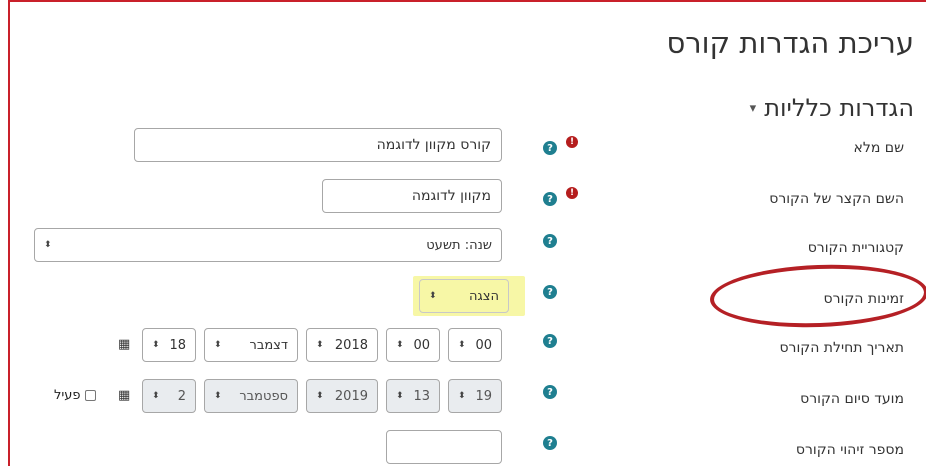 This screenshot has width=926, height=470. Describe the element at coordinates (90, 395) in the screenshot. I see `checkbox-box` at that location.